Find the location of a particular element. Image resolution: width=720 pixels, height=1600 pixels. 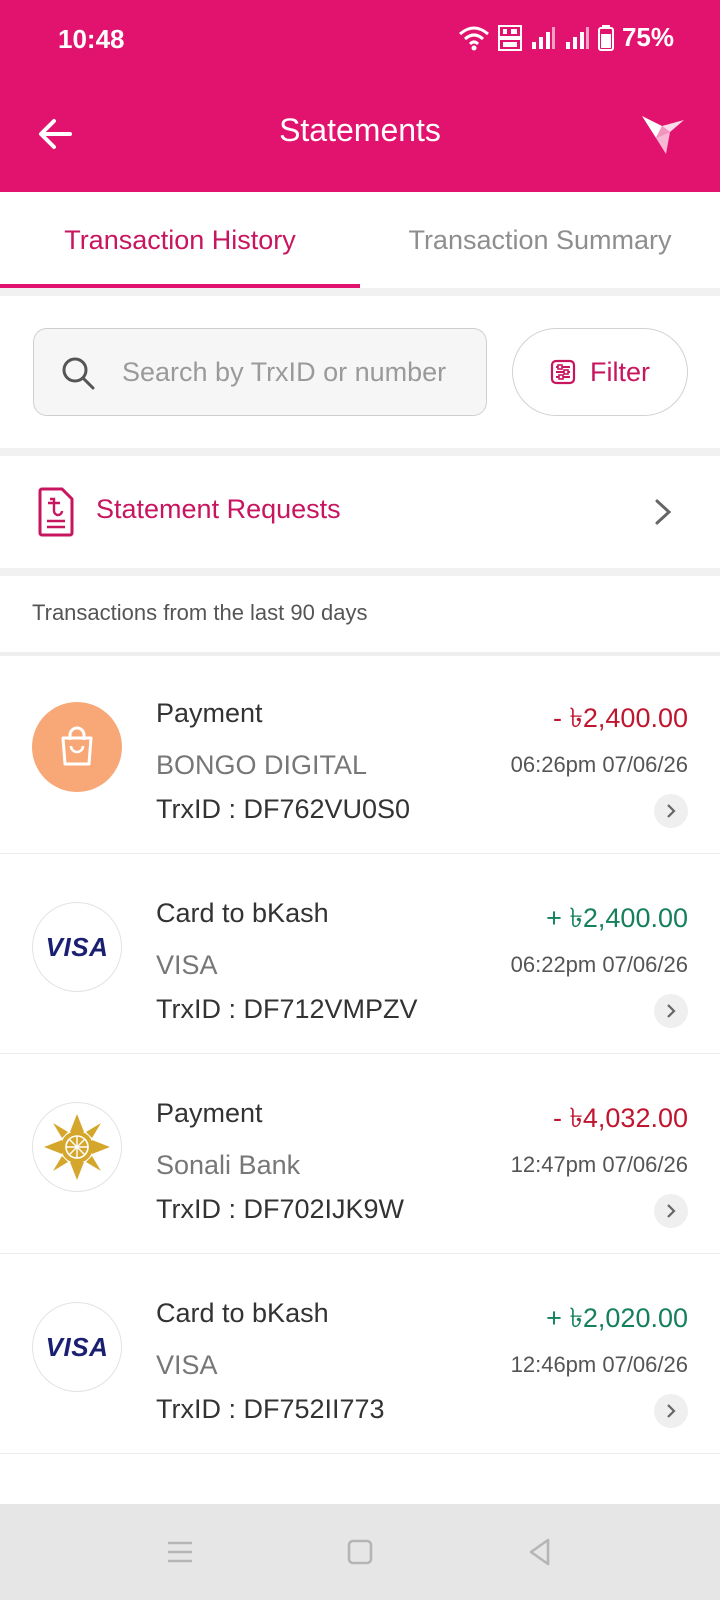

system-nav-bar is located at coordinates (360, 1552).